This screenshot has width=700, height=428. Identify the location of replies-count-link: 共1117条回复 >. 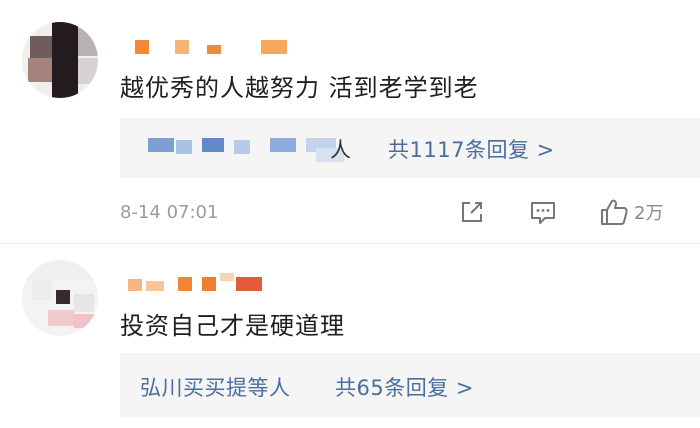
(471, 149).